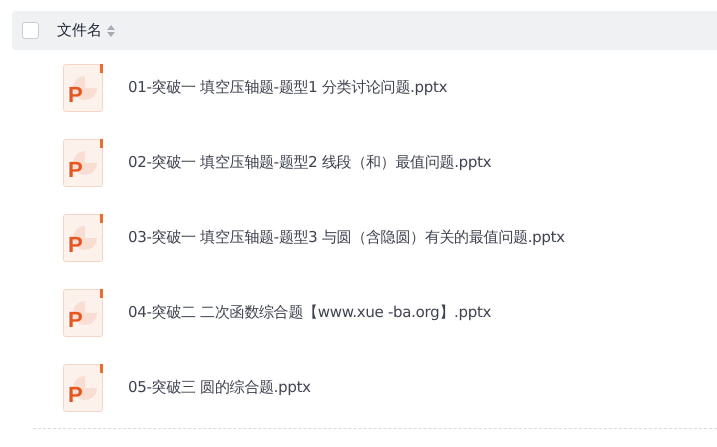 Image resolution: width=717 pixels, height=447 pixels. Describe the element at coordinates (79, 30) in the screenshot. I see `column-header: 文件名` at that location.